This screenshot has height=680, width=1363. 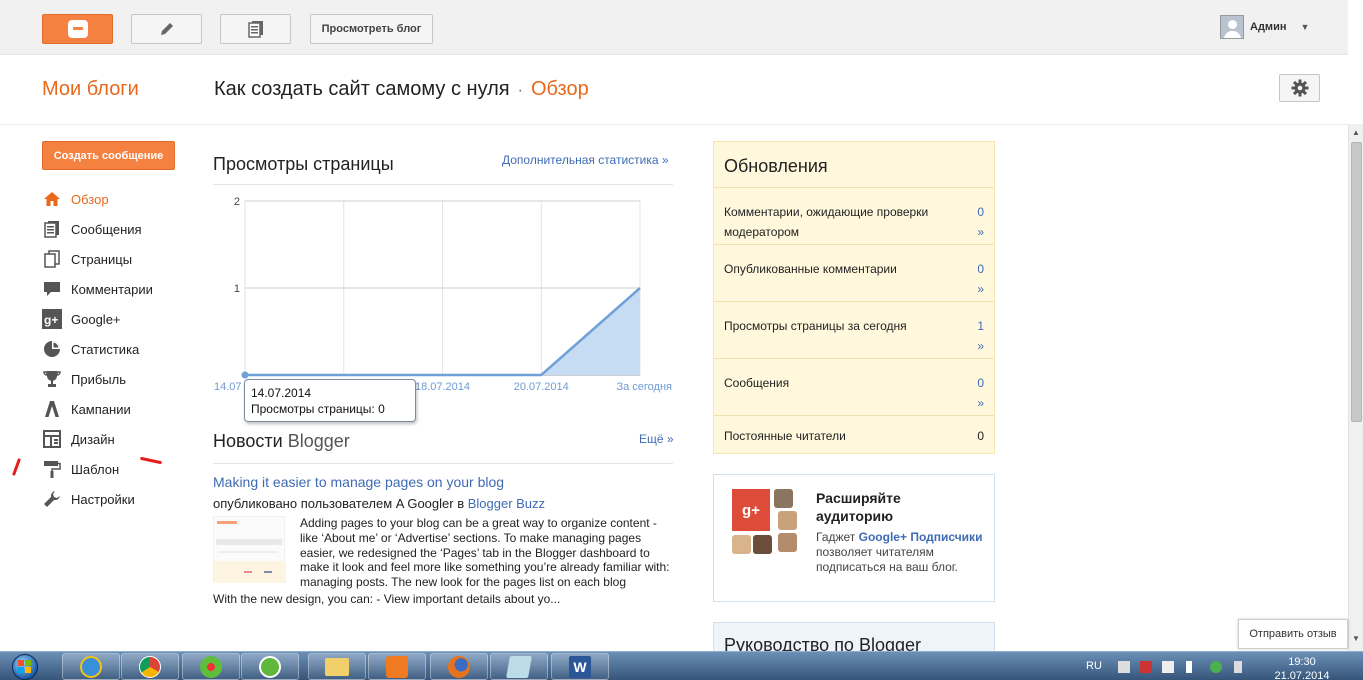 What do you see at coordinates (90, 89) in the screenshot?
I see `my-blogs-link: Мои блоги` at bounding box center [90, 89].